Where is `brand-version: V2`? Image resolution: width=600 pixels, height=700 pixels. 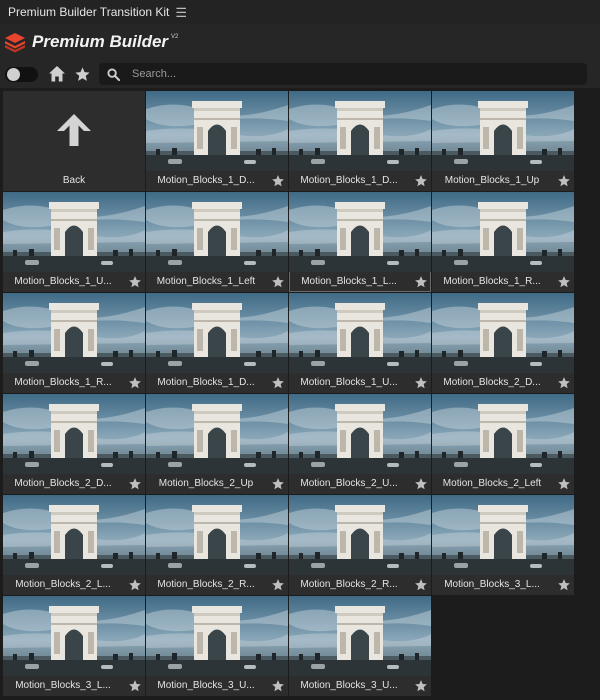
brand-version: V2 is located at coordinates (175, 37).